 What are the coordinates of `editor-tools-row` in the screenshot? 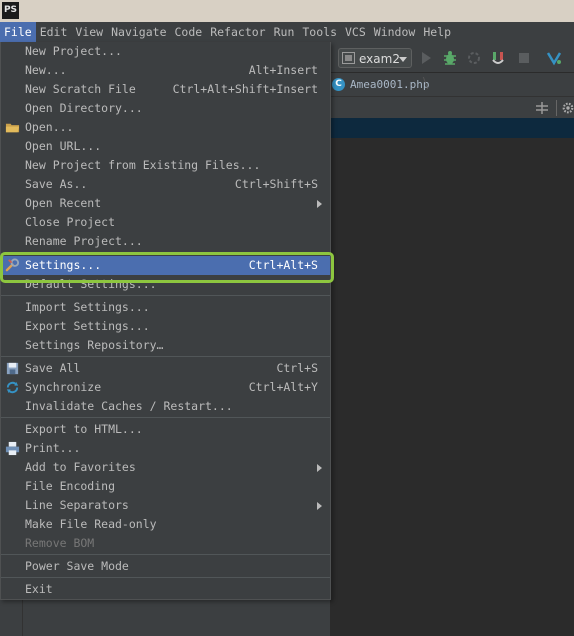 It's located at (452, 107).